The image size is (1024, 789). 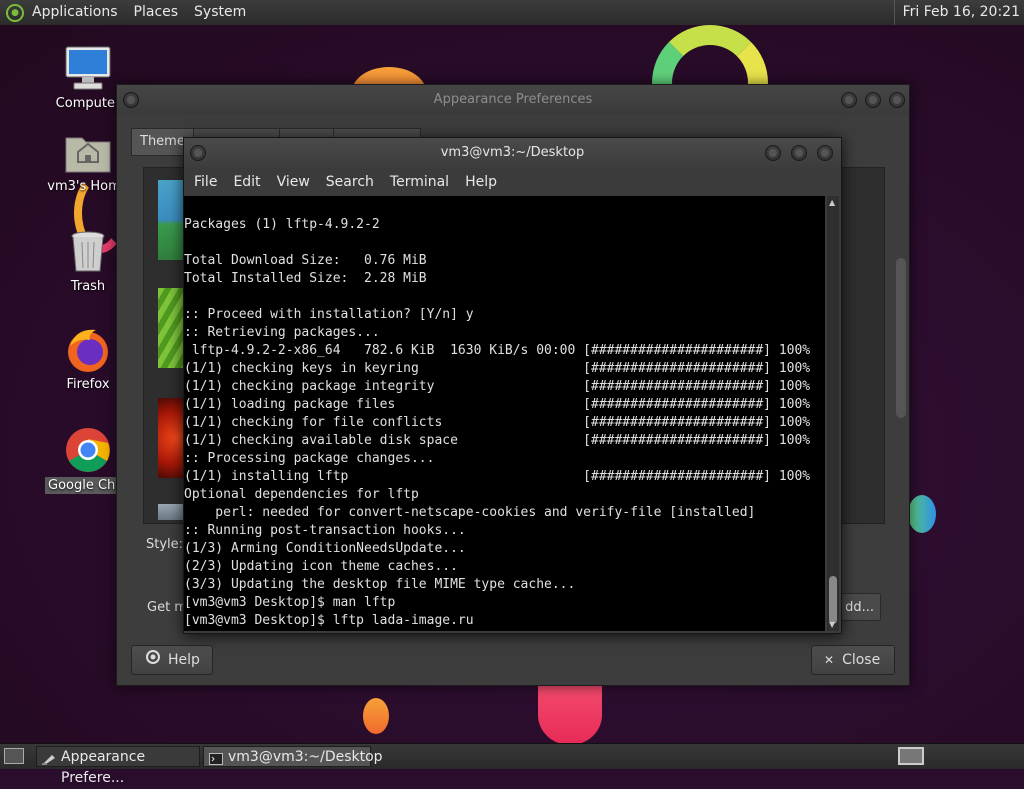 What do you see at coordinates (88, 69) in the screenshot?
I see `computer-icon` at bounding box center [88, 69].